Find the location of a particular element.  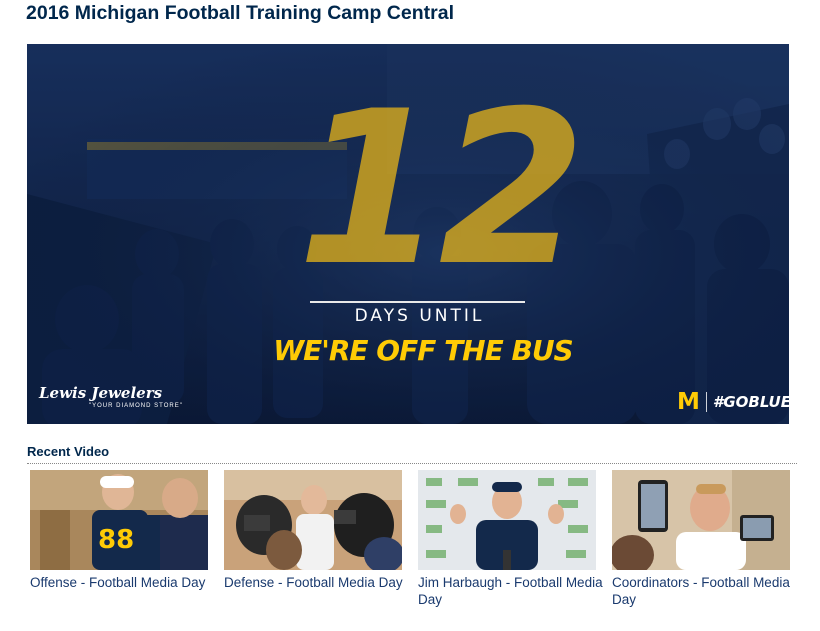

video-item-harbaugh: Jim Harbaugh - Football Media Day is located at coordinates (511, 539).